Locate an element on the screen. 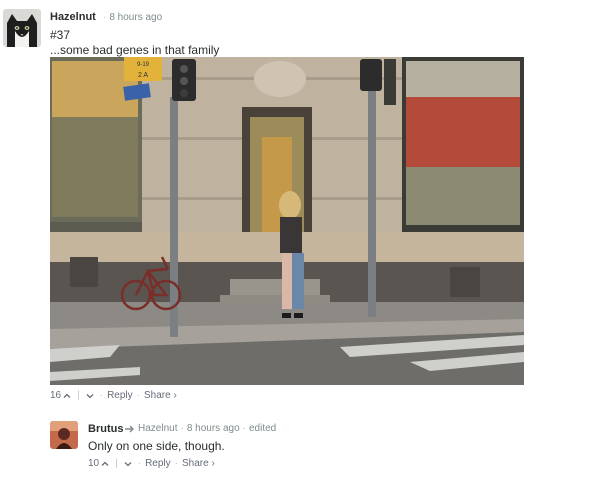 The image size is (600, 480). comment-text-line: ...some bad genes in that family is located at coordinates (135, 50).